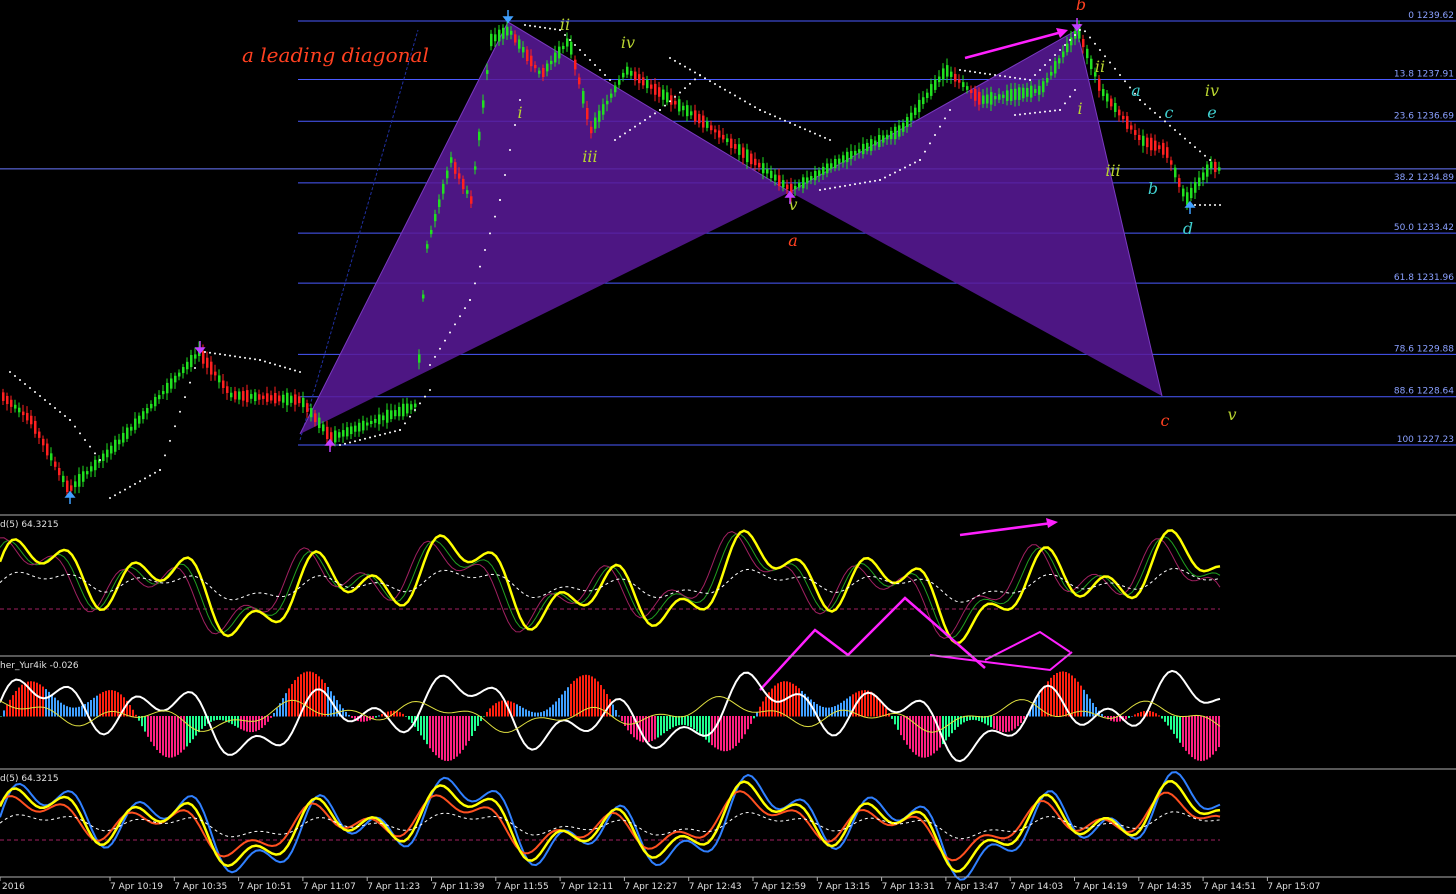 This screenshot has height=894, width=1456. What do you see at coordinates (728, 709) in the screenshot?
I see `histogram-oscillator-panel: her_Yur4ik -0.026` at bounding box center [728, 709].